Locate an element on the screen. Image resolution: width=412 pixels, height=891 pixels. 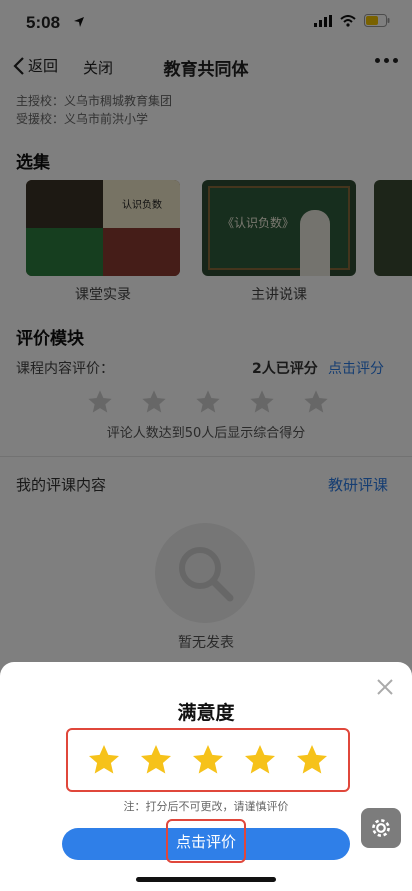
submit-rating-label: 点击评价 is located at coordinates (205, 841).